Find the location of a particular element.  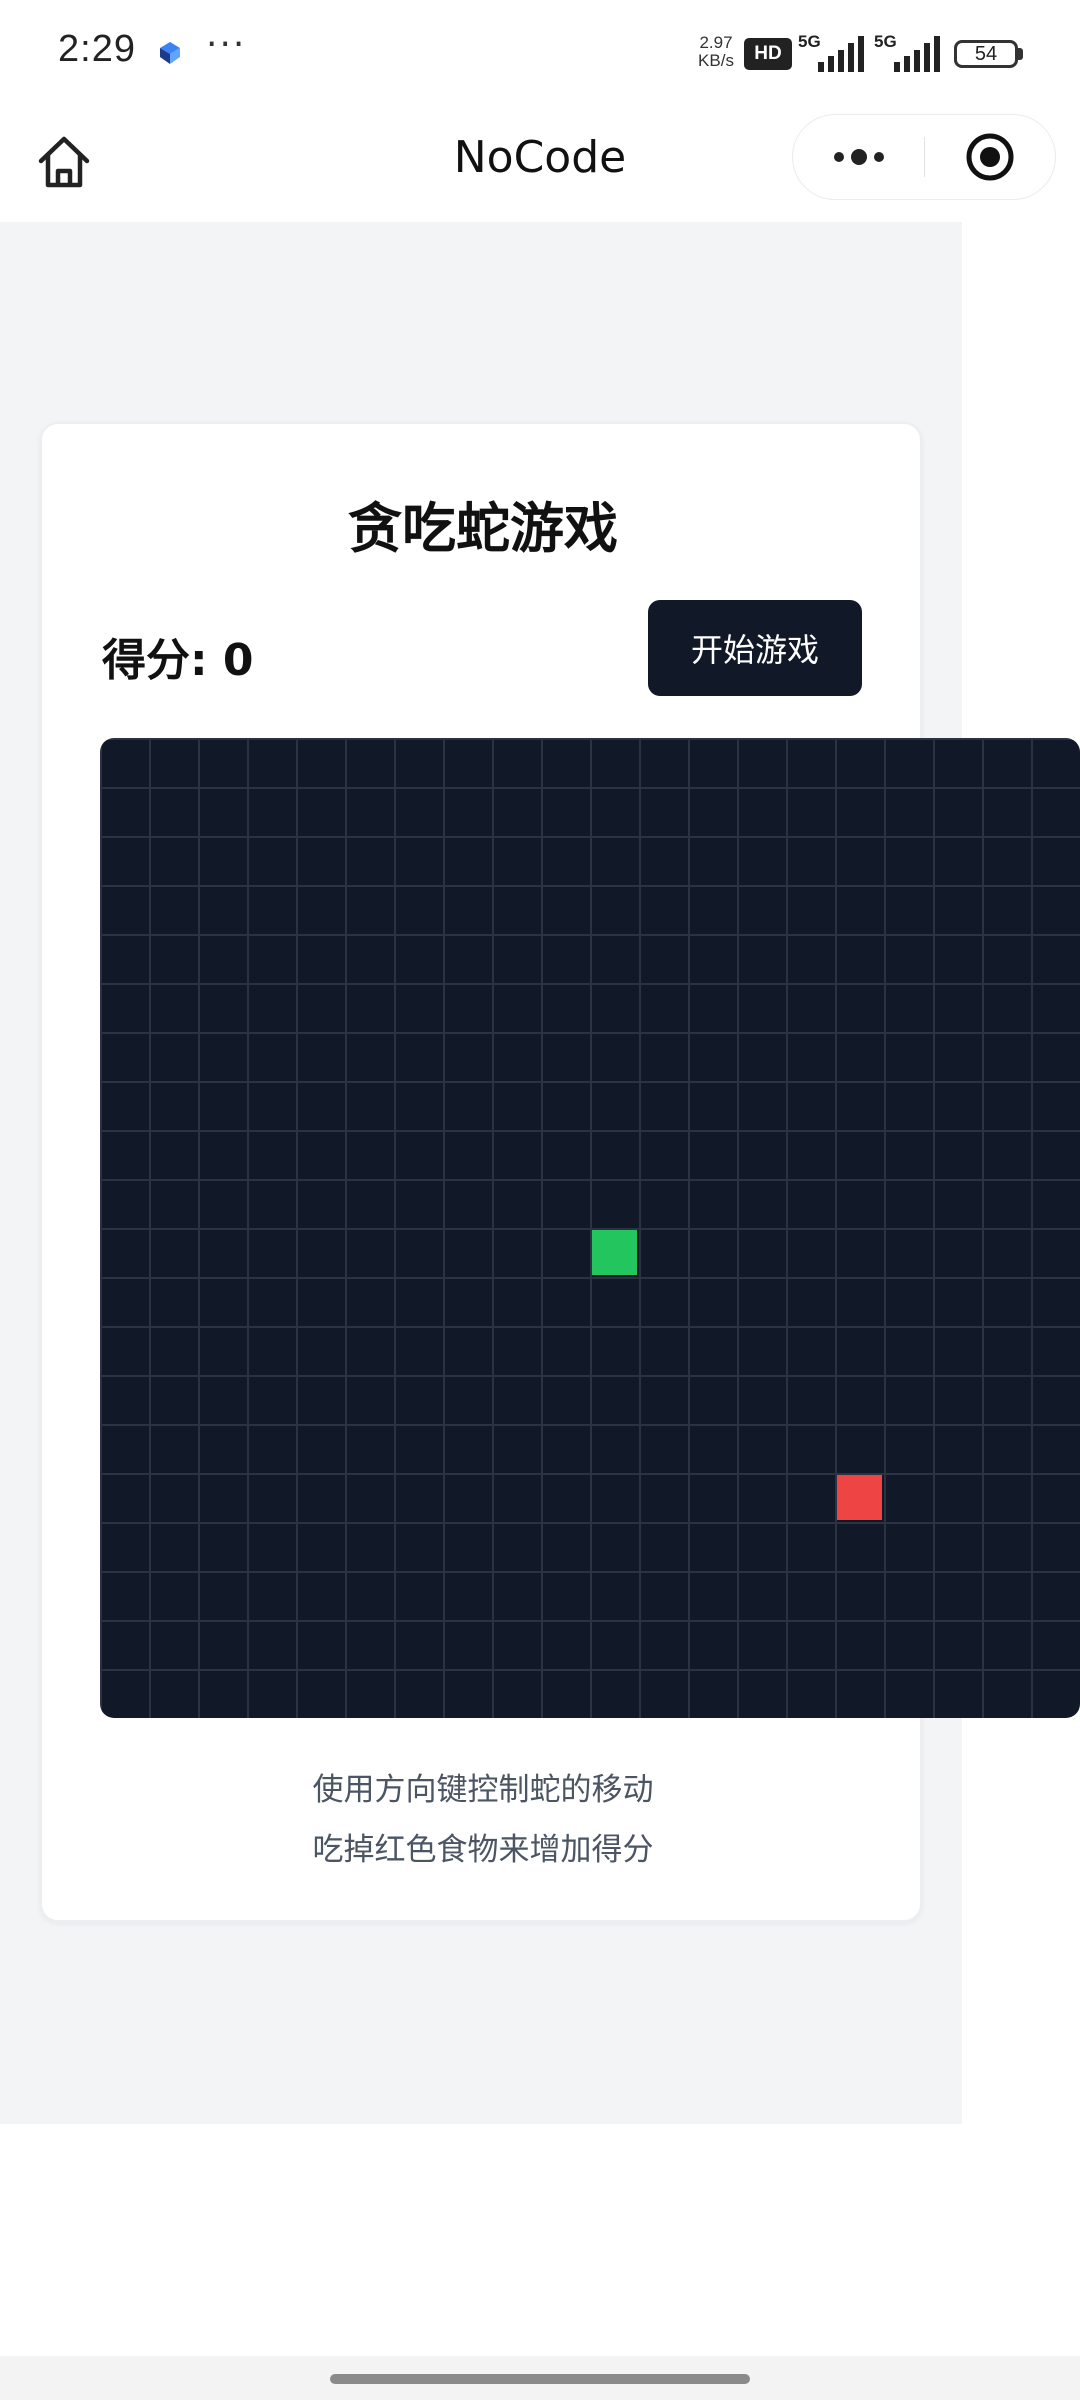

status-more-icon: ··· is located at coordinates (226, 44).